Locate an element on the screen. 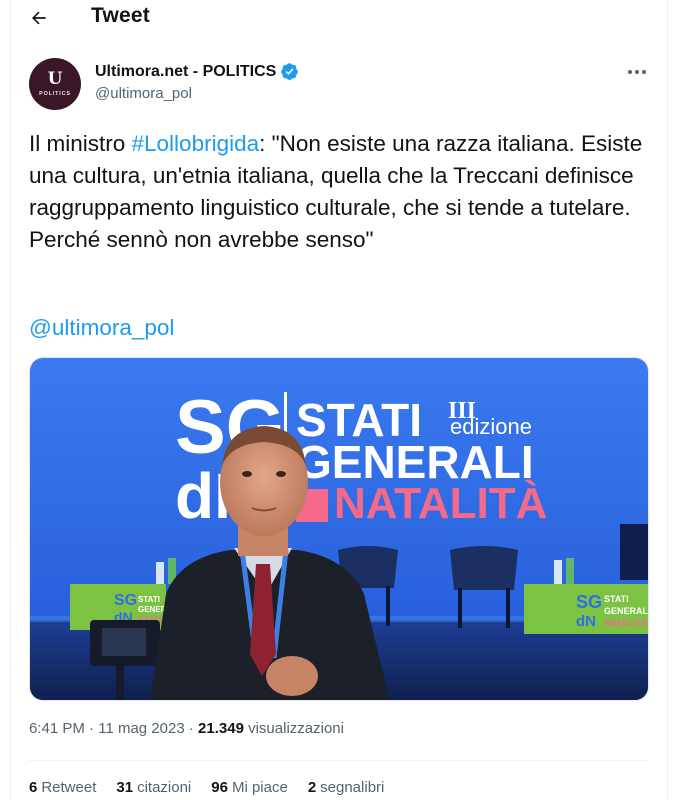 The width and height of the screenshot is (680, 800). retweets-stat: 6 Retweet is located at coordinates (62, 787).